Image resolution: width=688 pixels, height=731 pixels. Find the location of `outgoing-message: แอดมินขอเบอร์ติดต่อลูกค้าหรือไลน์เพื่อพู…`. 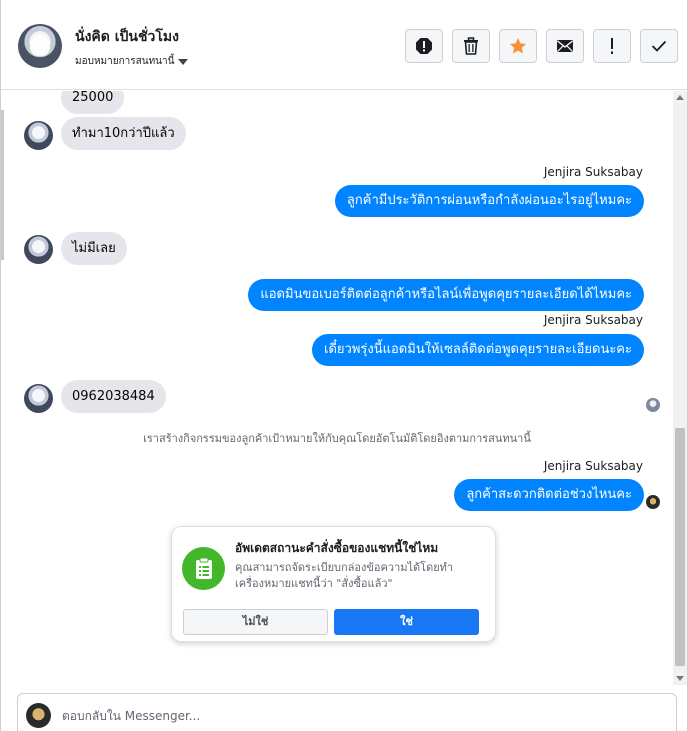

outgoing-message: แอดมินขอเบอร์ติดต่อลูกค้าหรือไลน์เพื่อพู… is located at coordinates (446, 295).